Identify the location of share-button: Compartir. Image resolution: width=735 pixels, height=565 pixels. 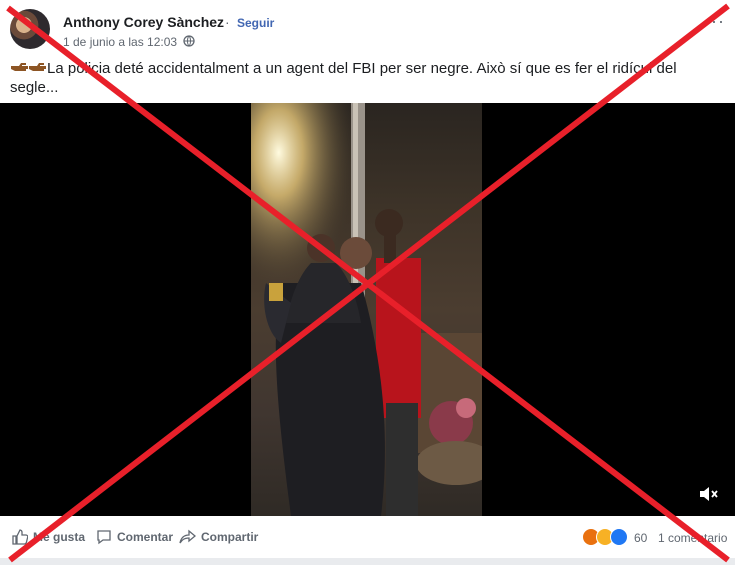
(218, 537).